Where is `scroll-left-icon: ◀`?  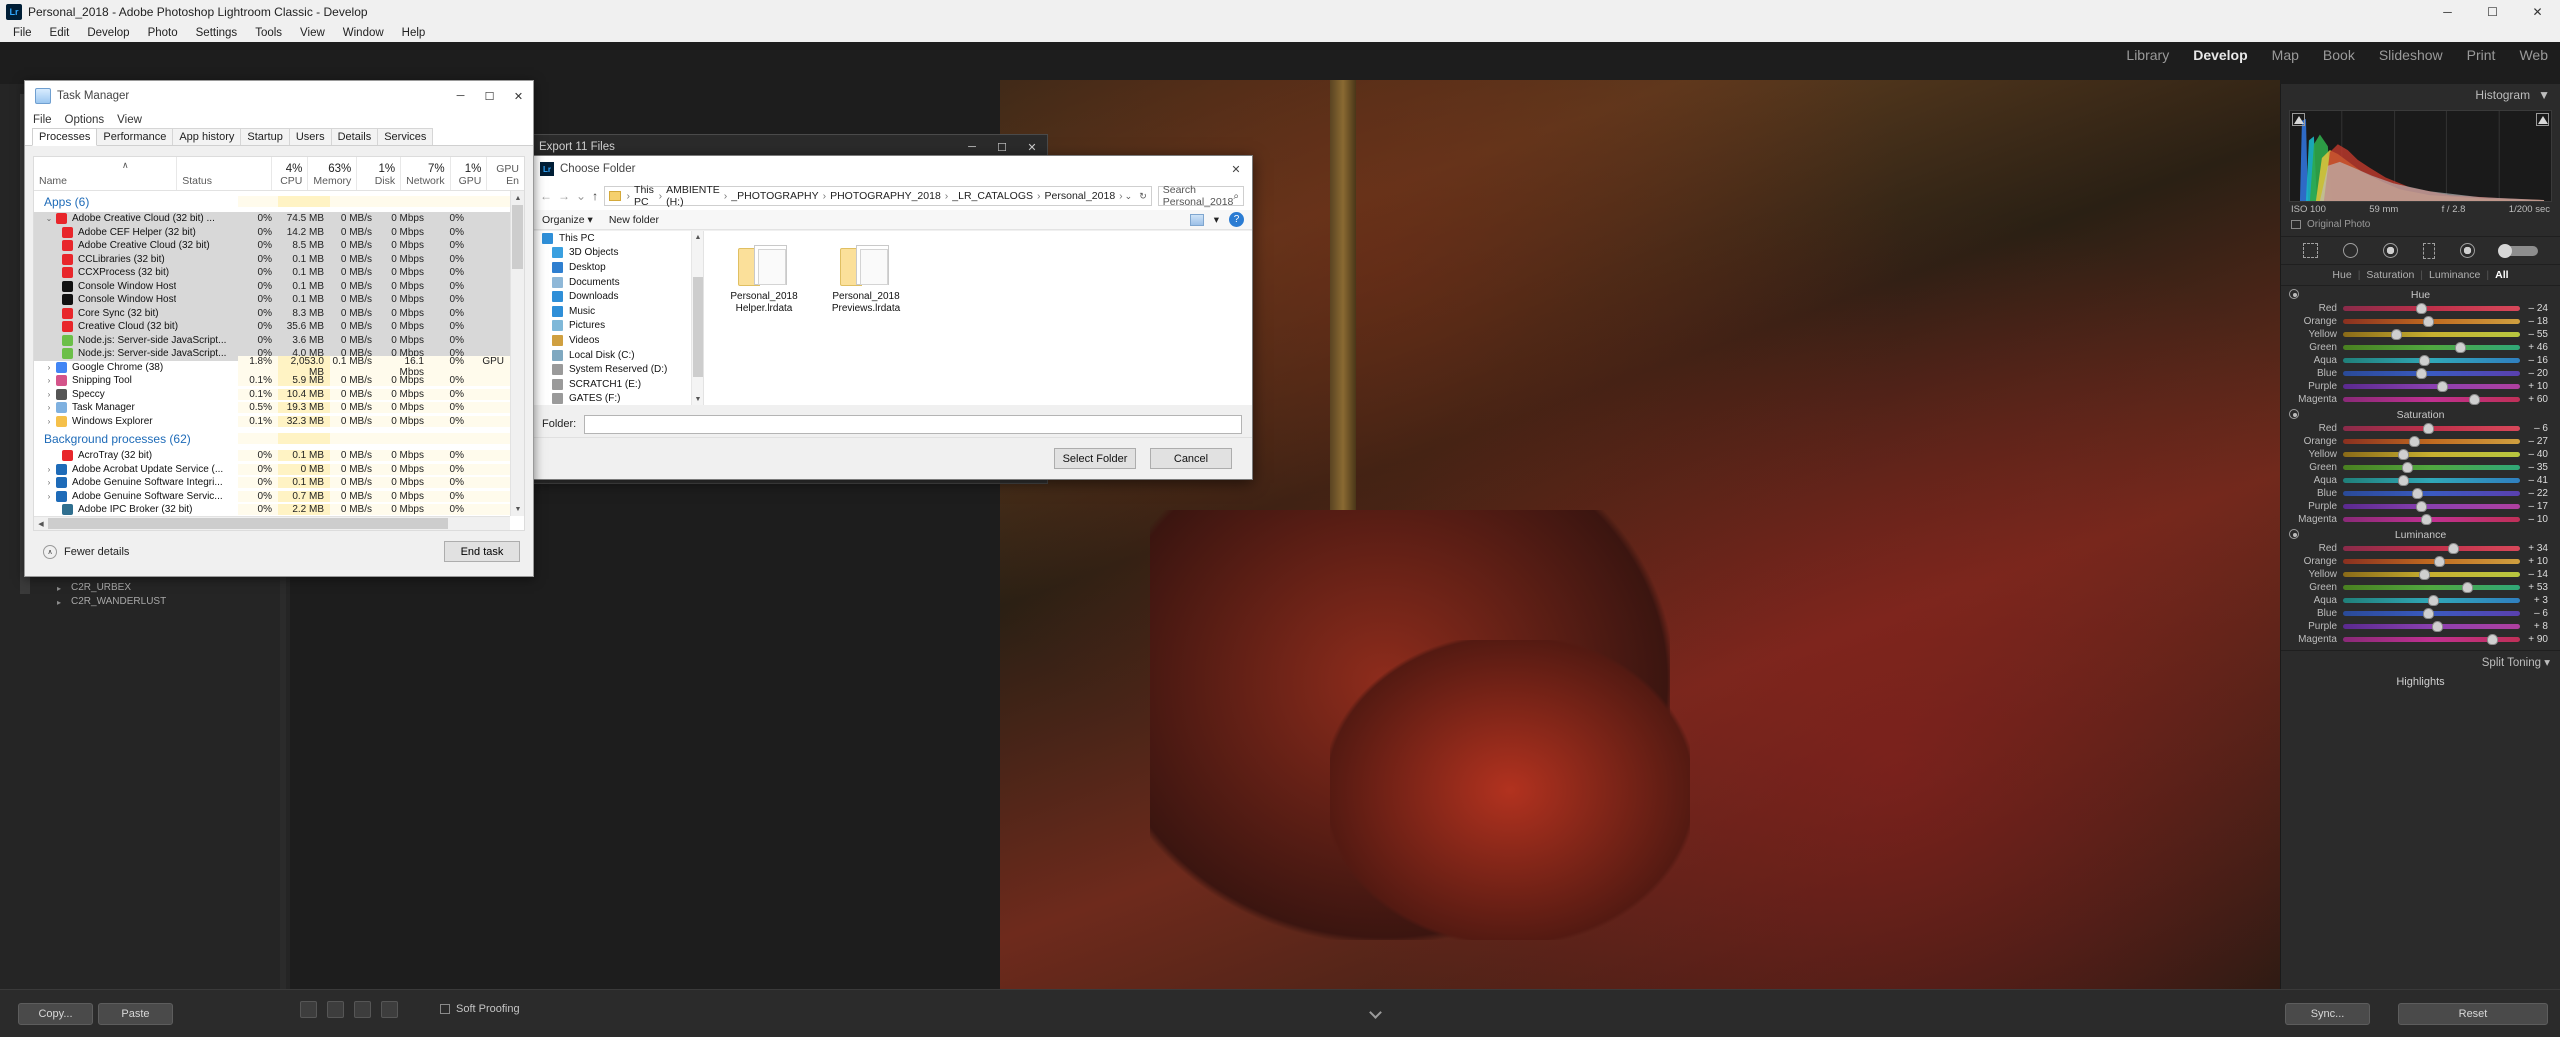
scroll-left-icon: ◀ is located at coordinates (41, 523).